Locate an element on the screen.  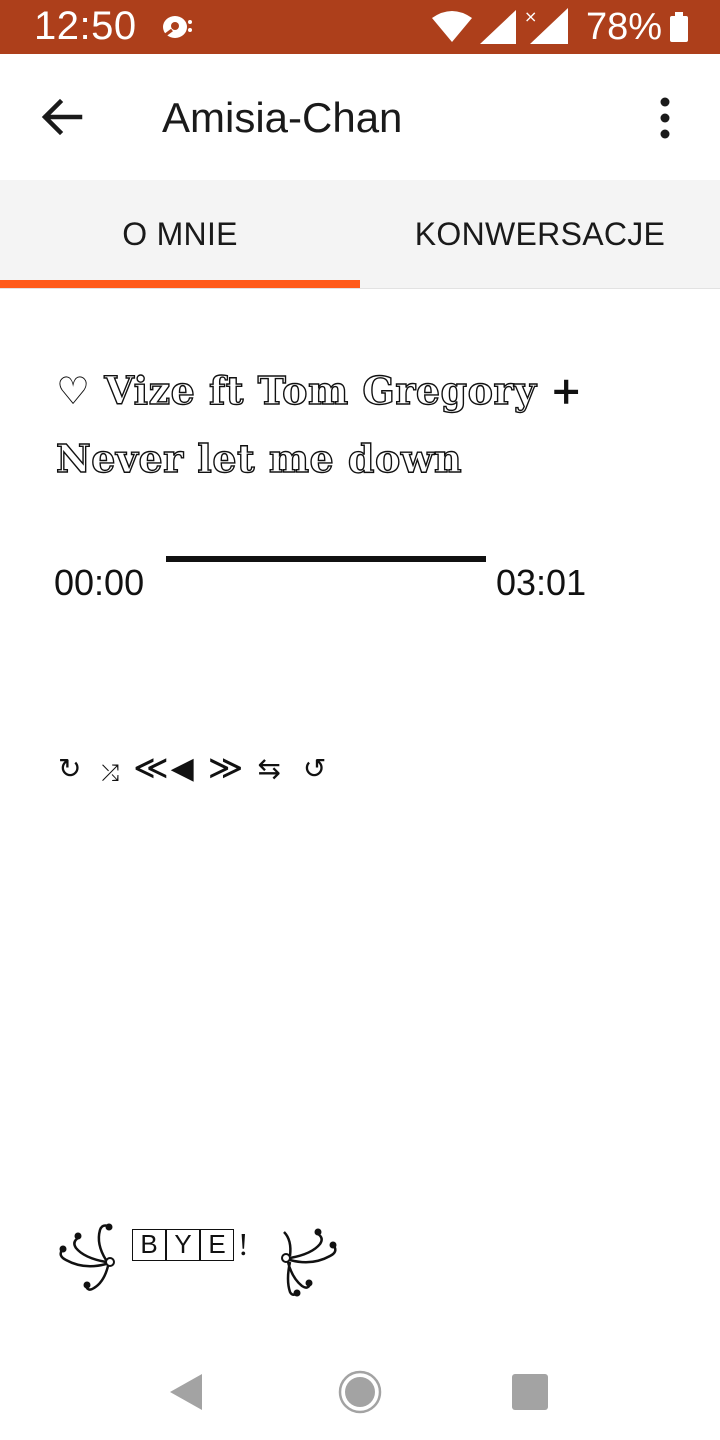
bye-decoration: B Y E ! is located at coordinates (204, 1262).